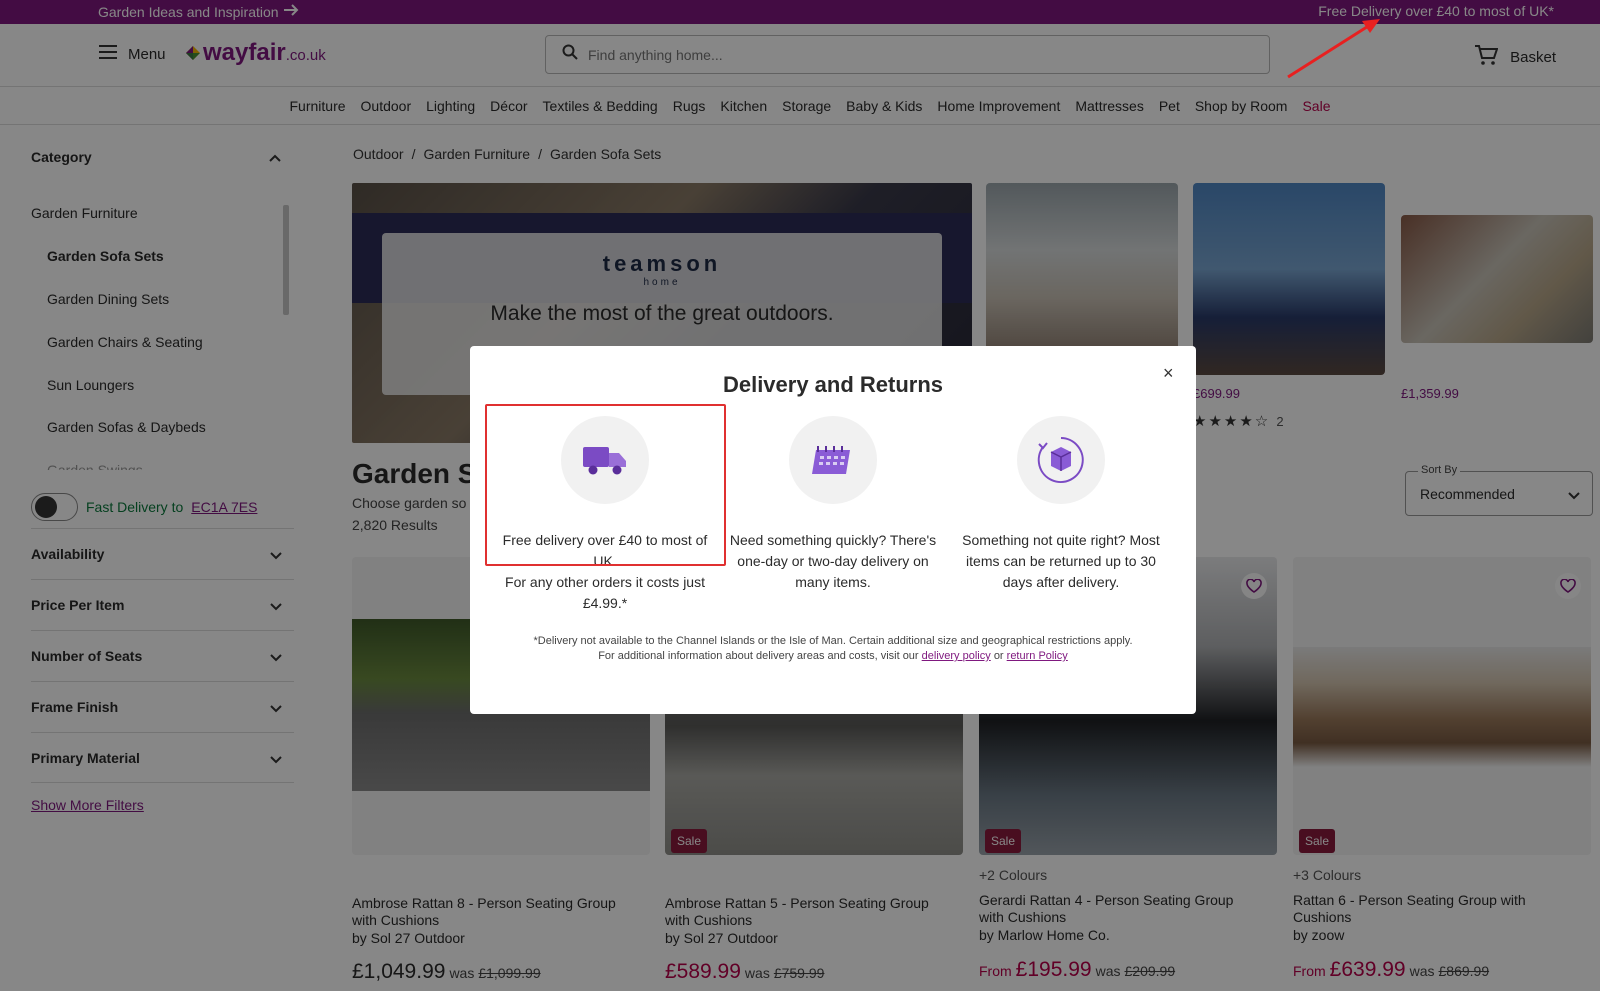 This screenshot has height=991, width=1600. What do you see at coordinates (605, 485) in the screenshot?
I see `annotation-highlight-box` at bounding box center [605, 485].